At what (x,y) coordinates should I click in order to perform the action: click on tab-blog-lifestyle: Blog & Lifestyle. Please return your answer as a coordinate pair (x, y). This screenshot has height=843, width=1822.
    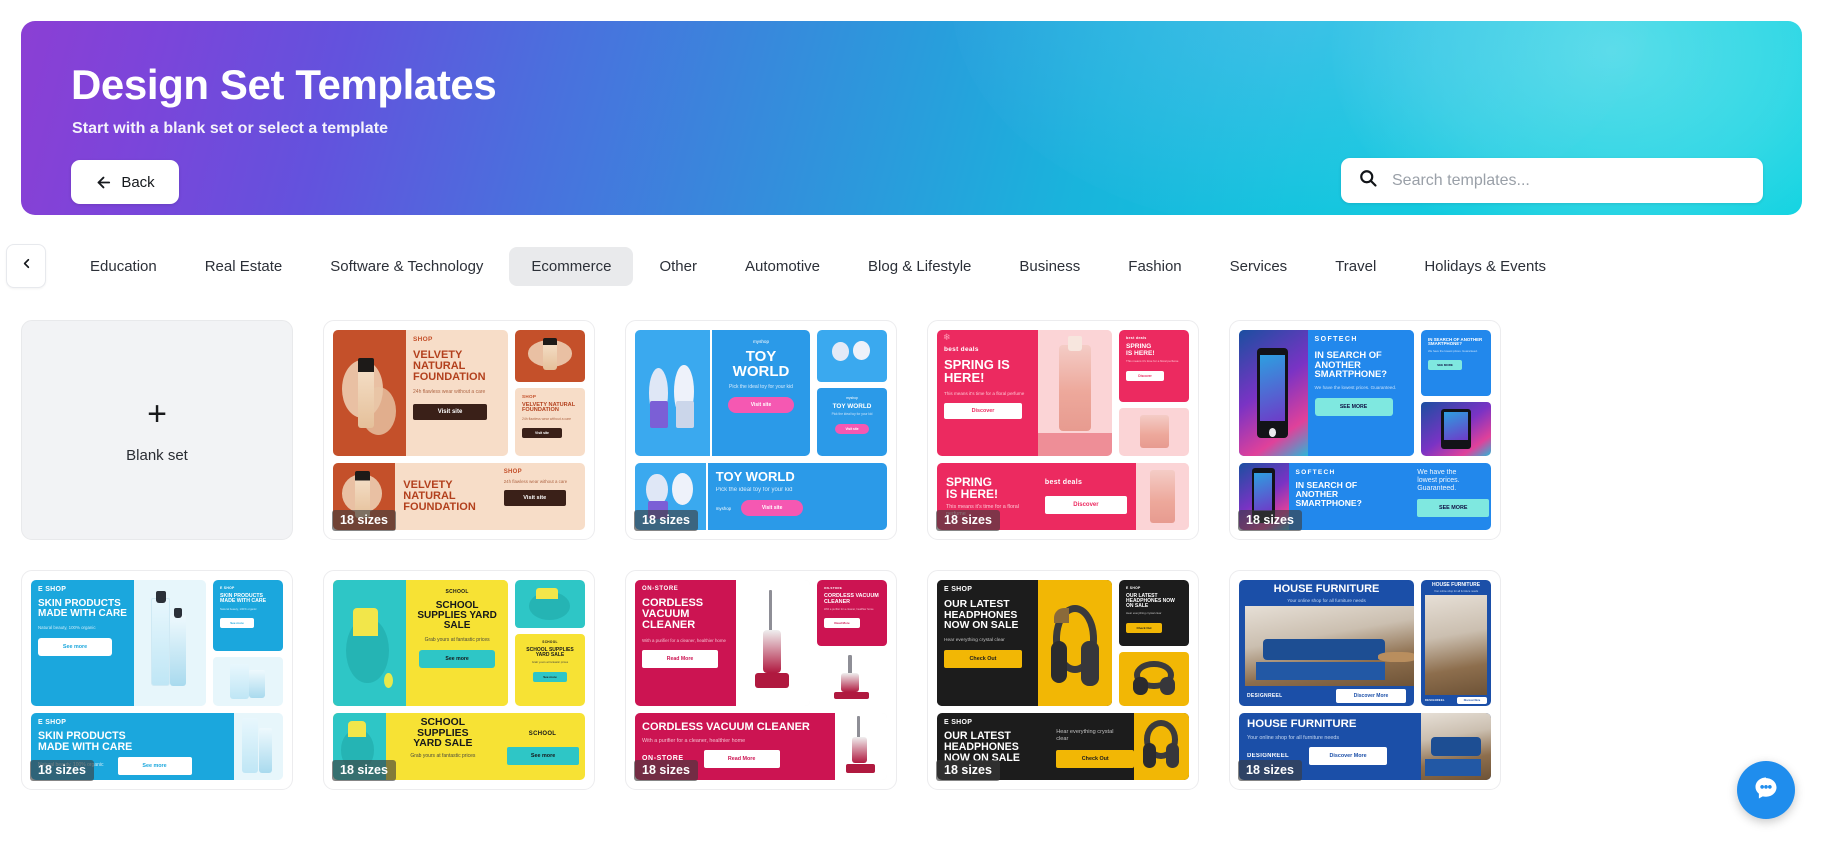
    Looking at the image, I should click on (919, 266).